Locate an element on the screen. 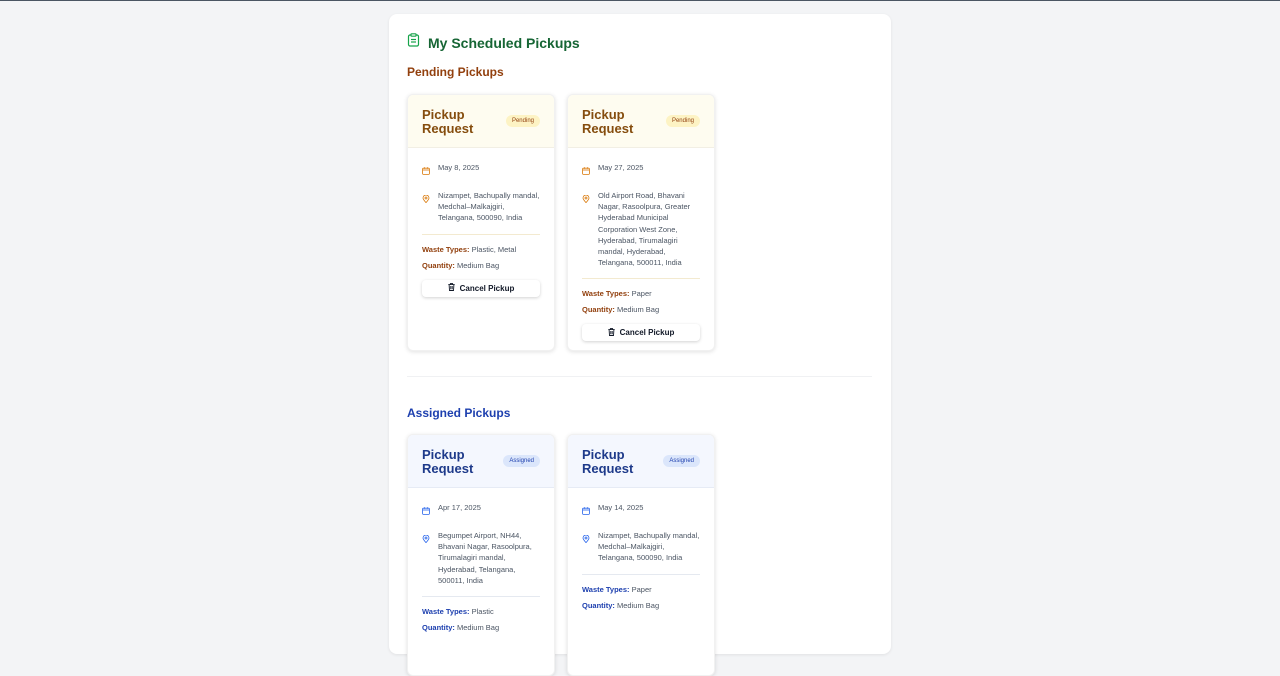 This screenshot has height=676, width=1280. assigned-section-title: Assigned Pickups is located at coordinates (459, 413).